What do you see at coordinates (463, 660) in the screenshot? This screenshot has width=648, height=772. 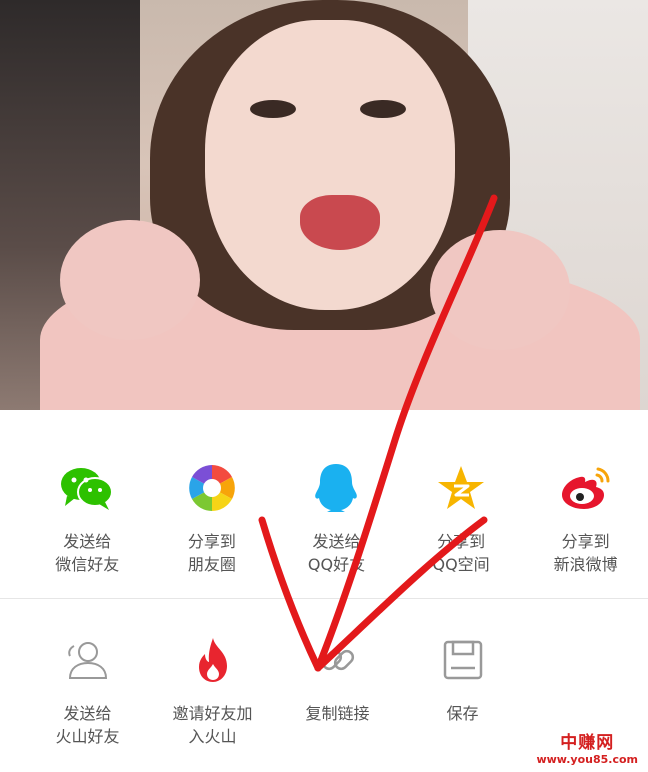 I see `save-icon` at bounding box center [463, 660].